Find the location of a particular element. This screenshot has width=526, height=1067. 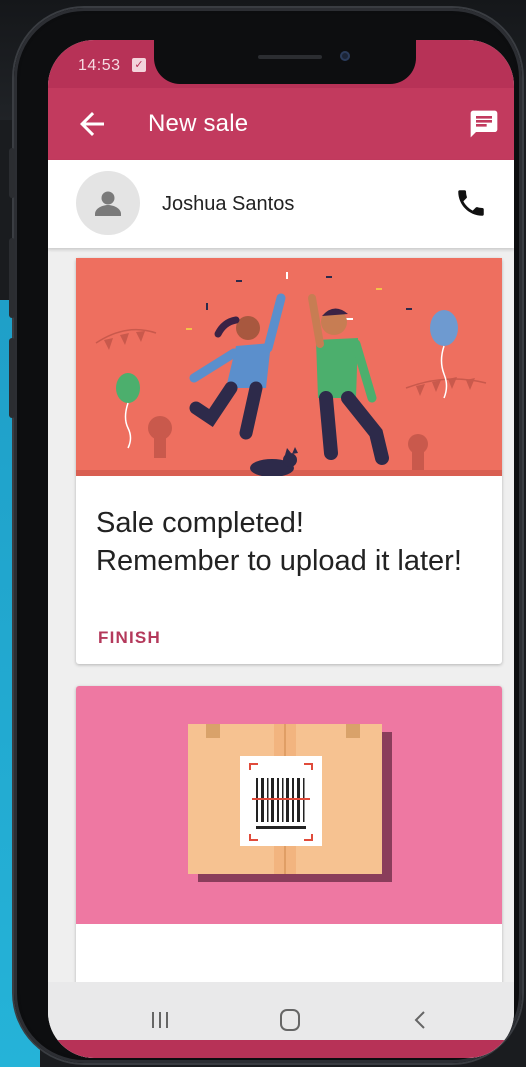

chat-icon is located at coordinates (484, 124).